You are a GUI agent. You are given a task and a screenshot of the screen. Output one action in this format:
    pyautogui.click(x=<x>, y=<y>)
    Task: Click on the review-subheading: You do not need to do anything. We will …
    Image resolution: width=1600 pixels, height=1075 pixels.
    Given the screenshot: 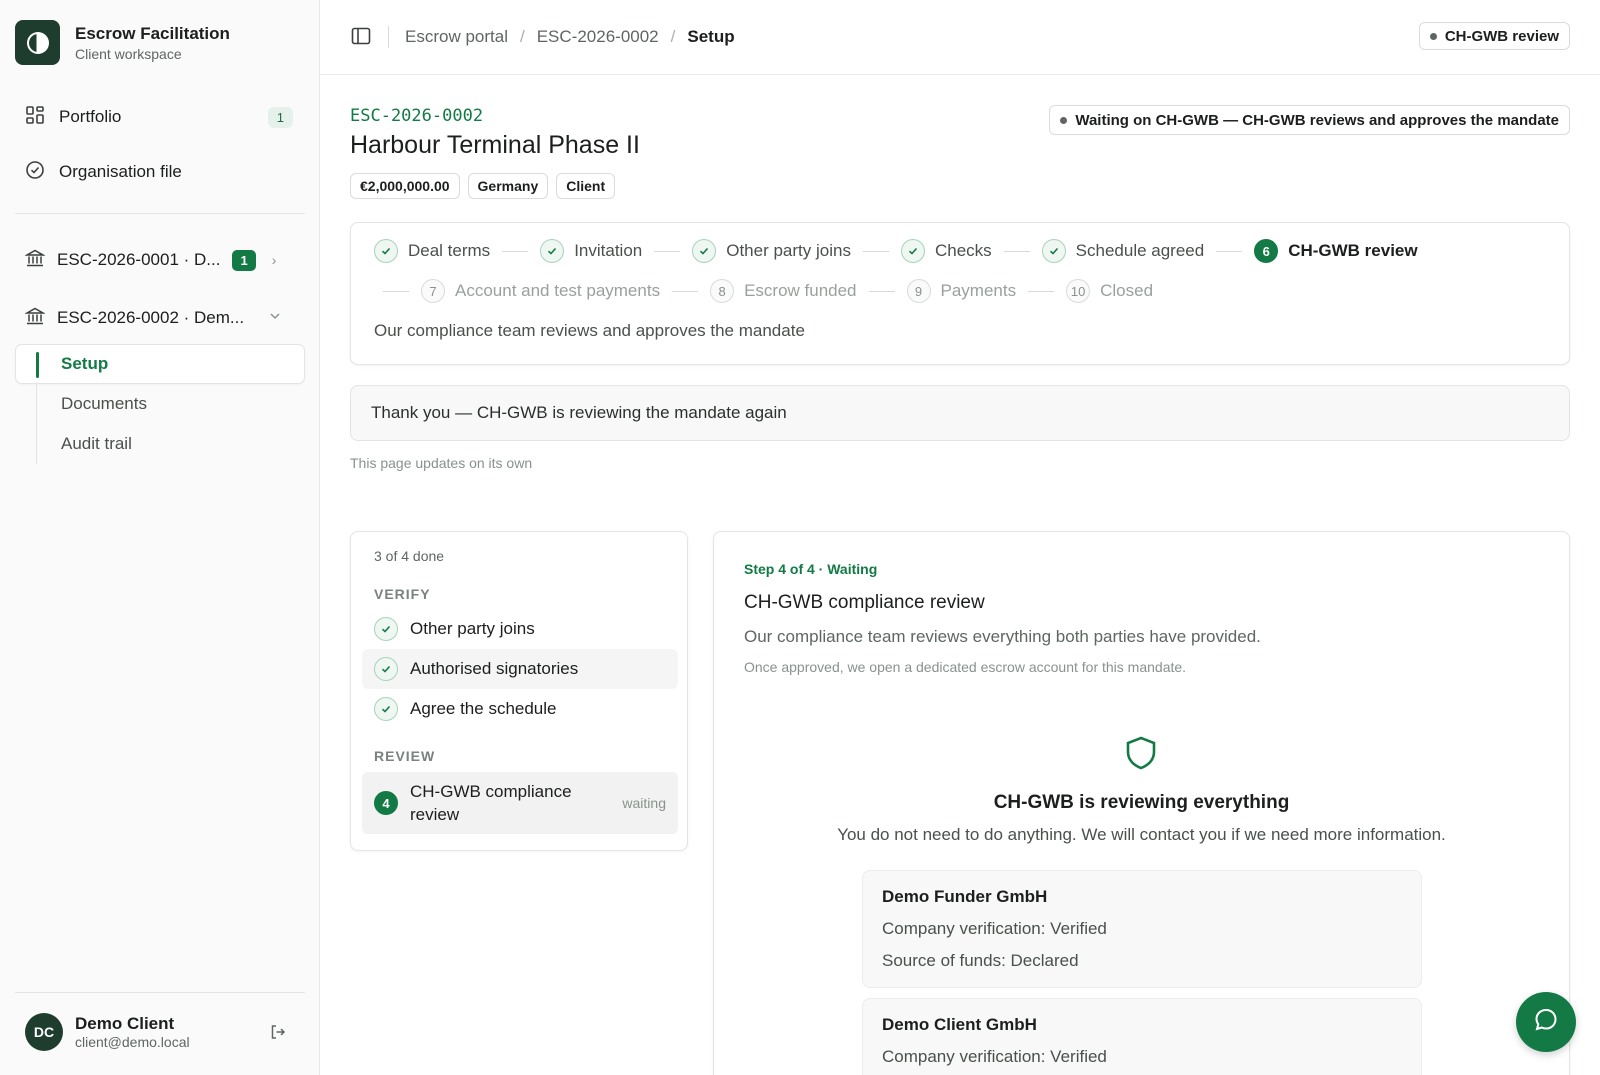 What is the action you would take?
    pyautogui.click(x=1141, y=834)
    